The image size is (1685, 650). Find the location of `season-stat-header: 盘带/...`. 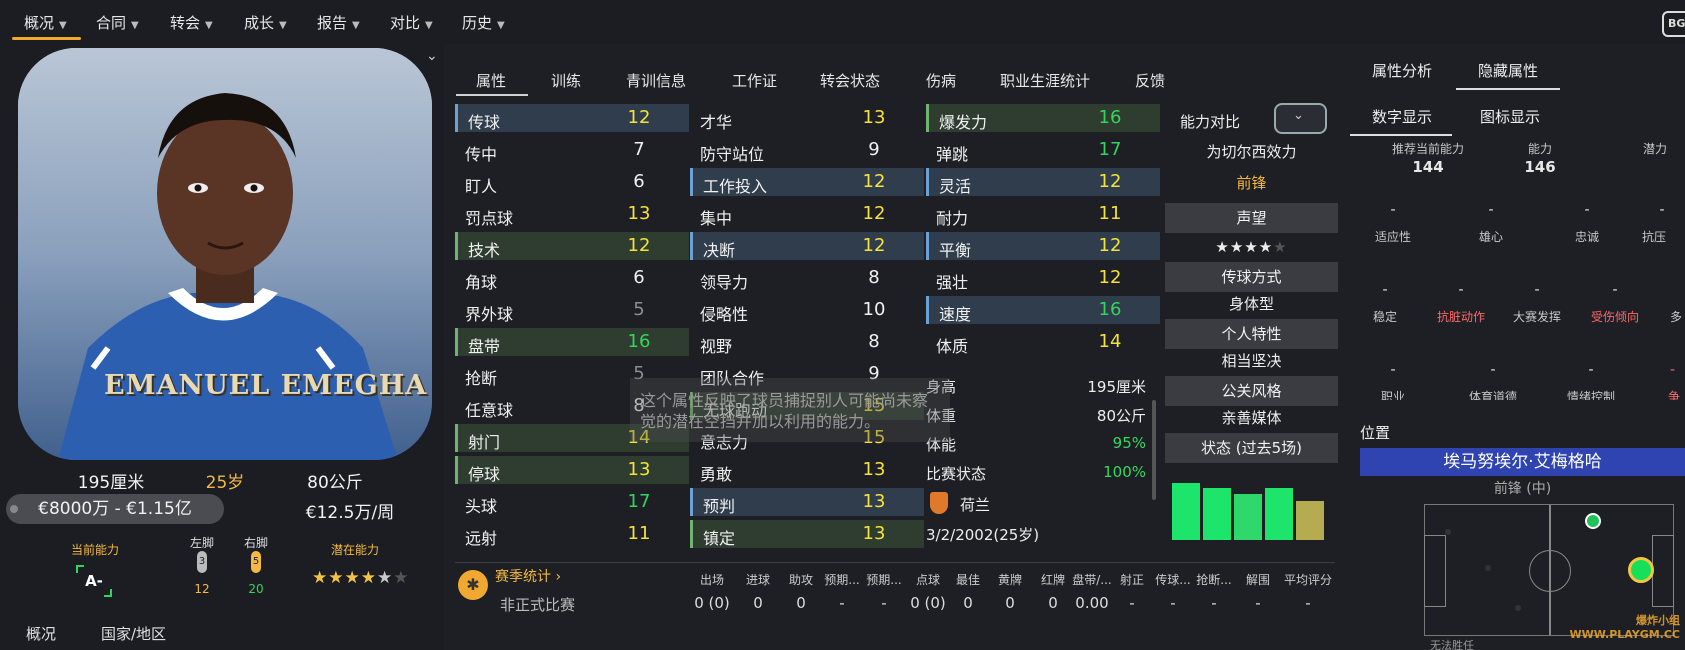

season-stat-header: 盘带/... is located at coordinates (1092, 579).